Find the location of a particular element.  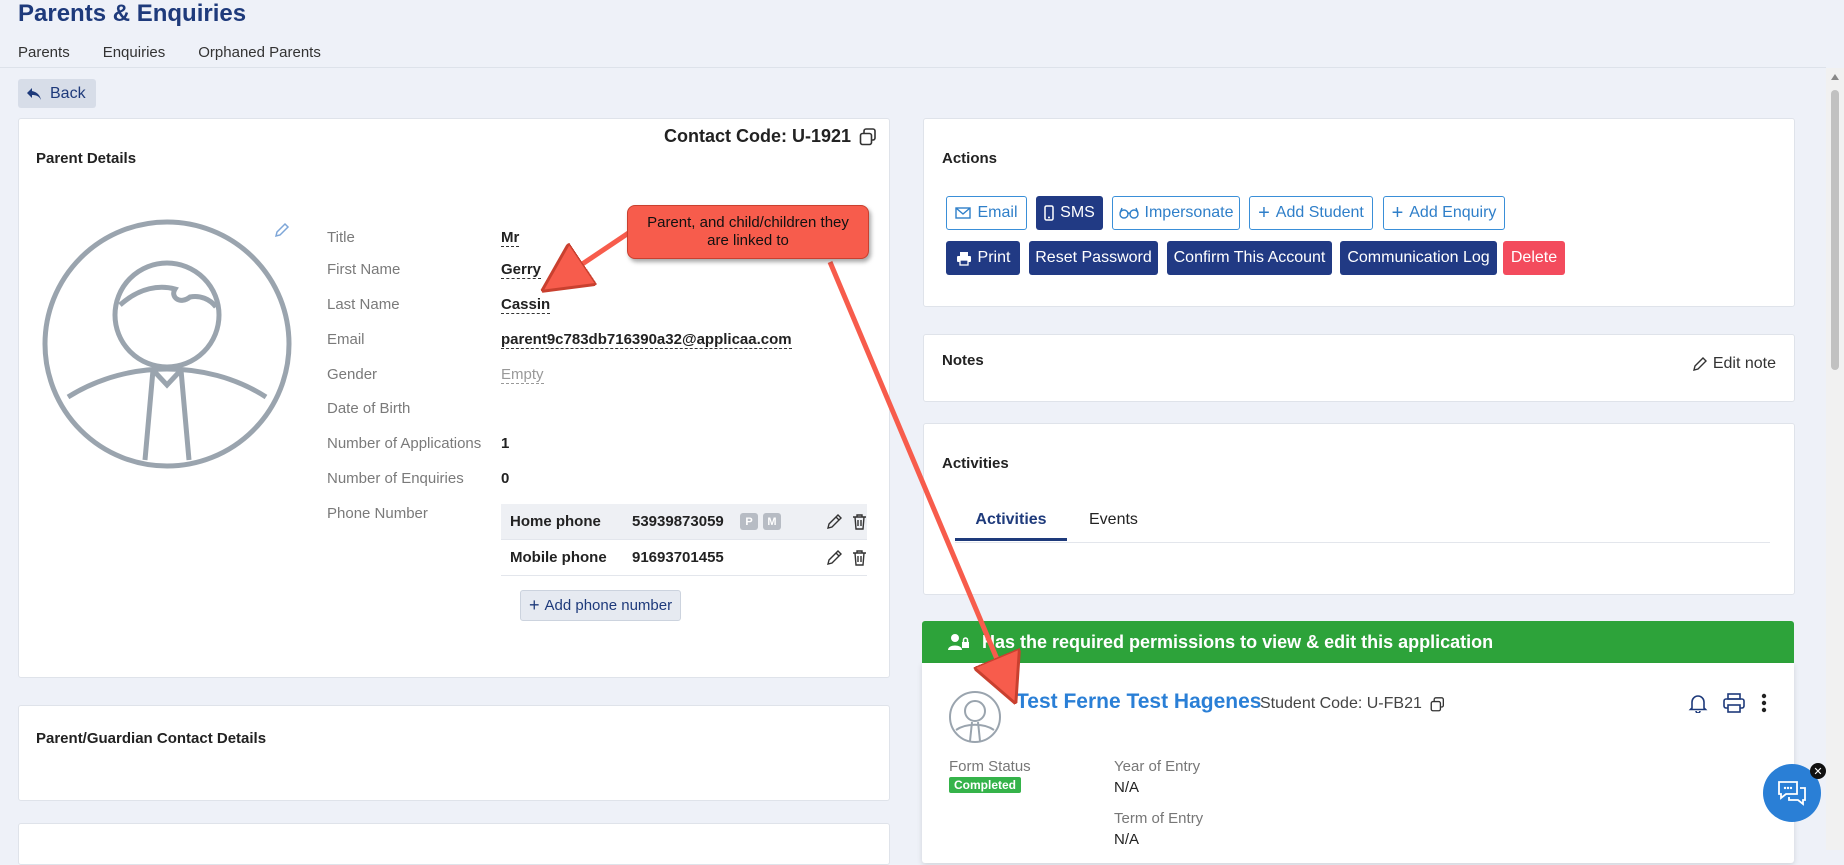

form-status-label: Form Status is located at coordinates (990, 766).